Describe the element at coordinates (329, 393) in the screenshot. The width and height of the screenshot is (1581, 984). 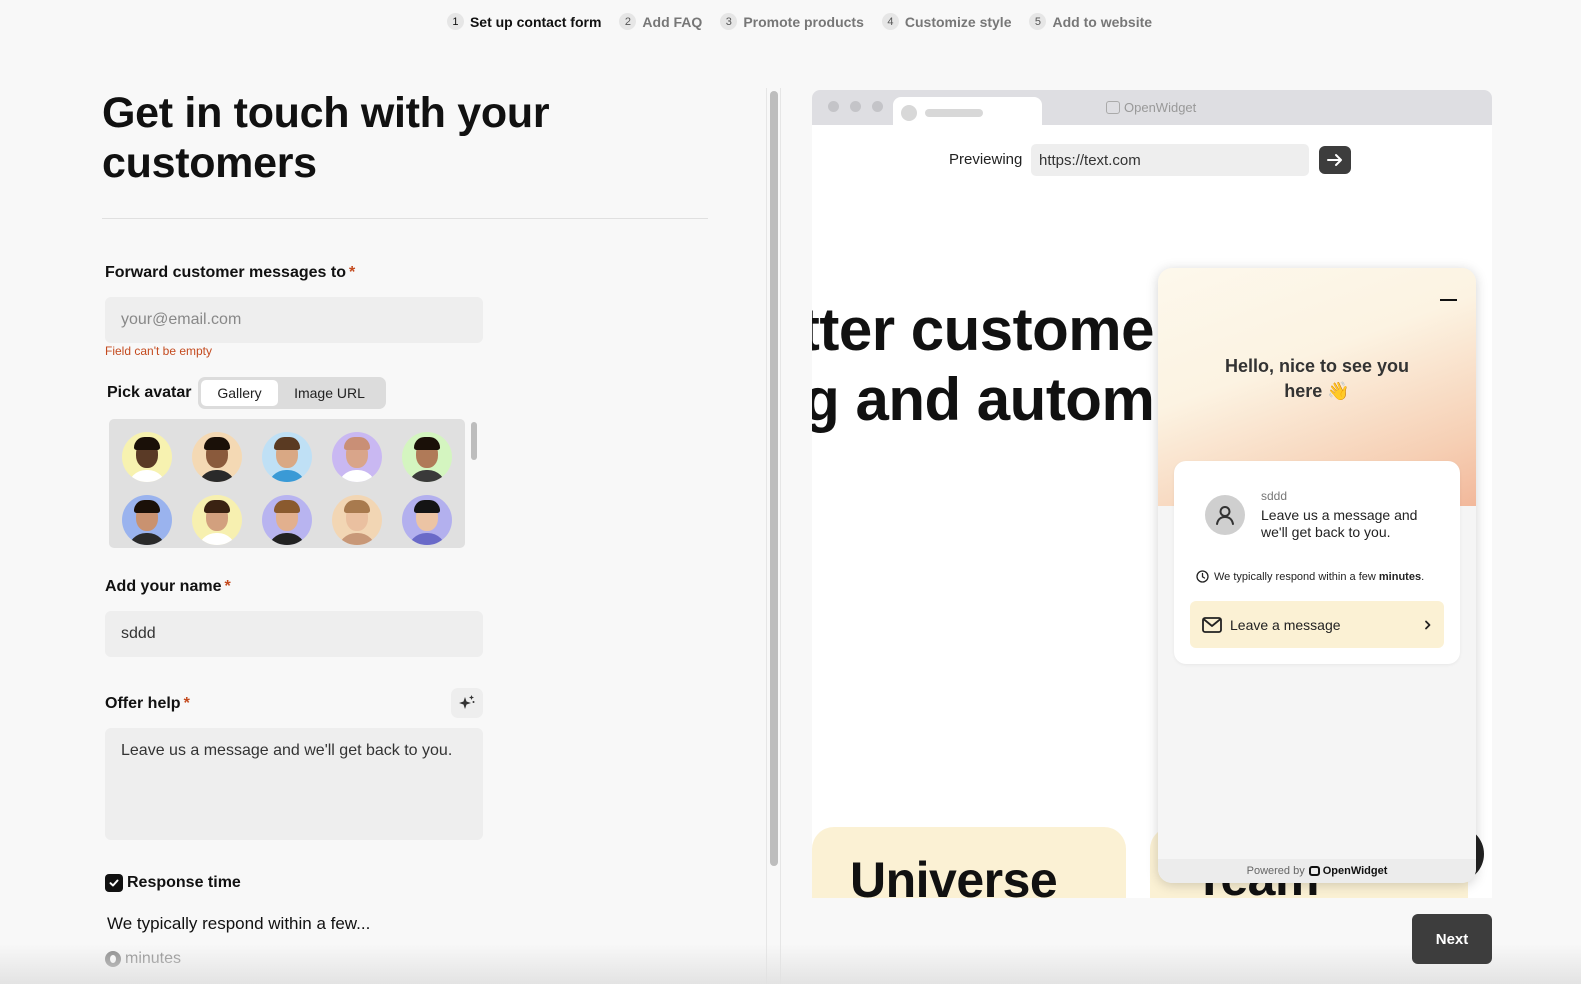
I see `tab-image-url: Image URL` at that location.